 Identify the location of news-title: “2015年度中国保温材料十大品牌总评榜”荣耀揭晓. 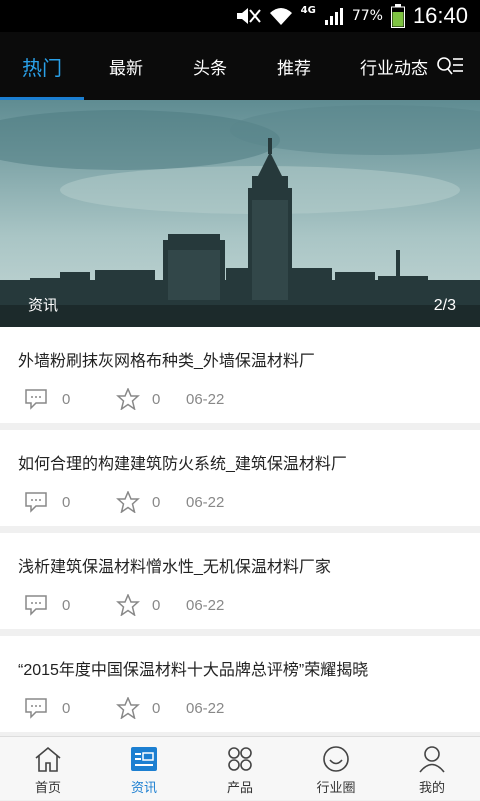
(193, 668).